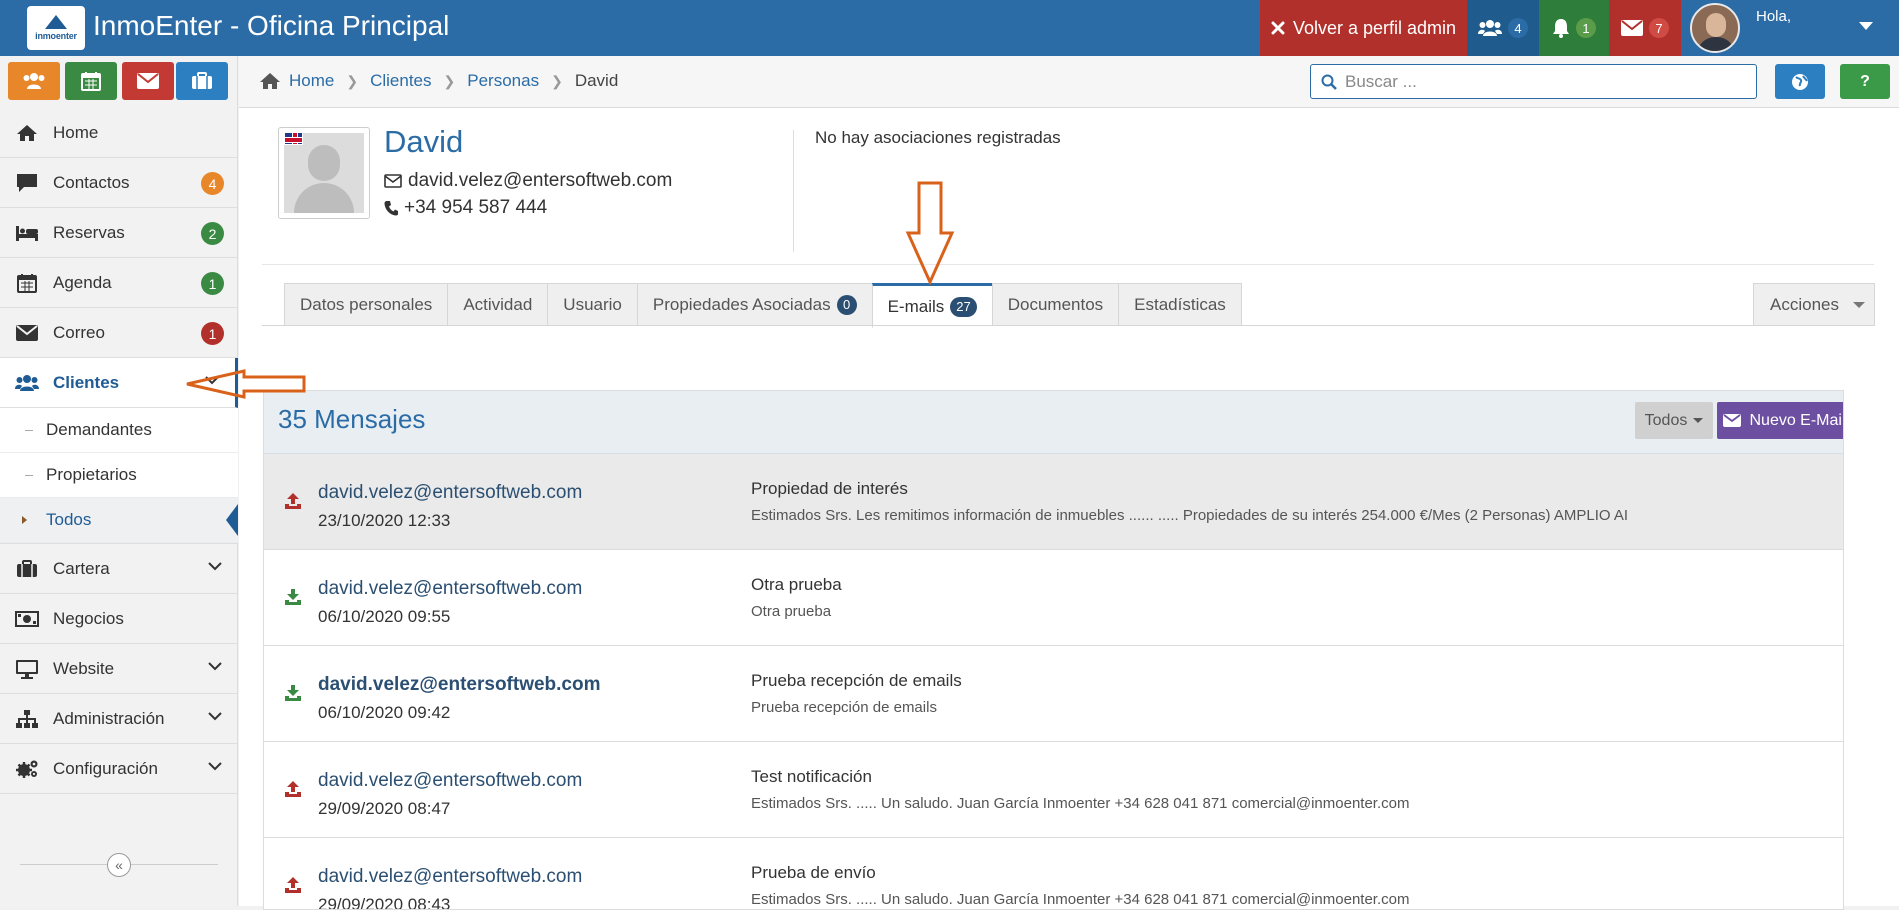 The height and width of the screenshot is (910, 1899). Describe the element at coordinates (34, 81) in the screenshot. I see `quick-contacts-button` at that location.